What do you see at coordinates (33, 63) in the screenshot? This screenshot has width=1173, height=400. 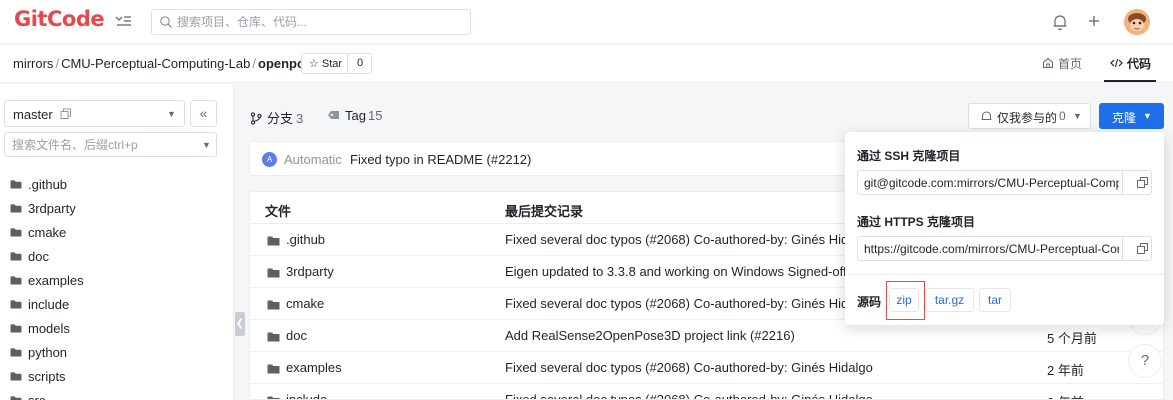 I see `breadcrumb-owner: mirrors` at bounding box center [33, 63].